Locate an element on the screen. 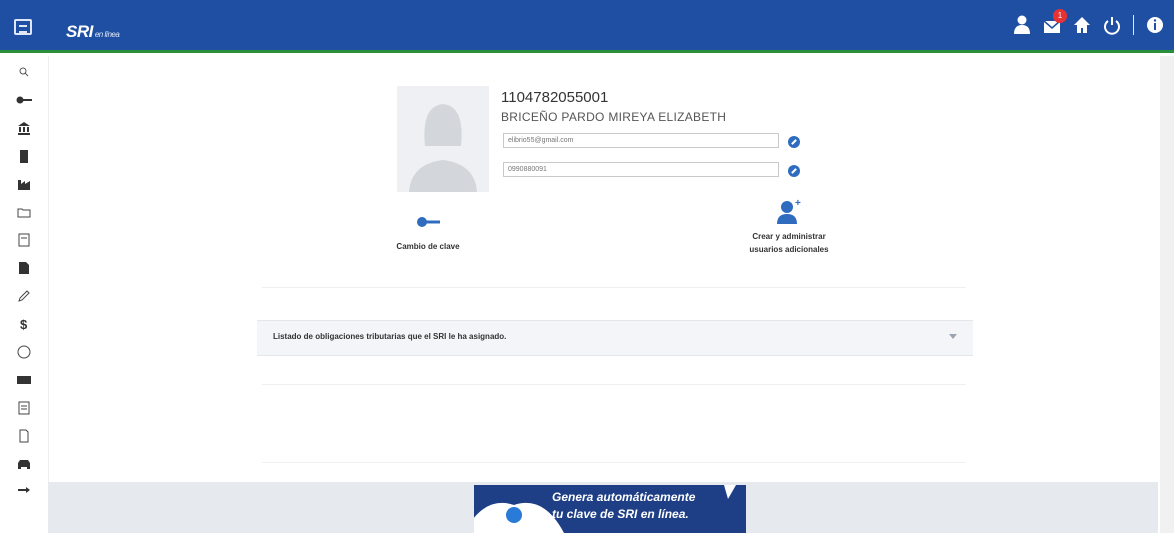 This screenshot has width=1174, height=533. menu-toggle-icon is located at coordinates (23, 27).